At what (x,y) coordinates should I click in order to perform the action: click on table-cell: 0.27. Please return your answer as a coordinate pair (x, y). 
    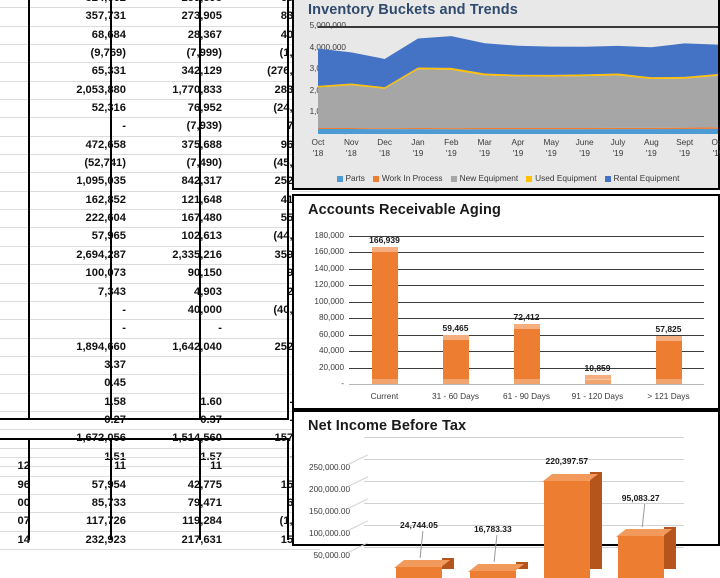
    Looking at the image, I should click on (83, 421).